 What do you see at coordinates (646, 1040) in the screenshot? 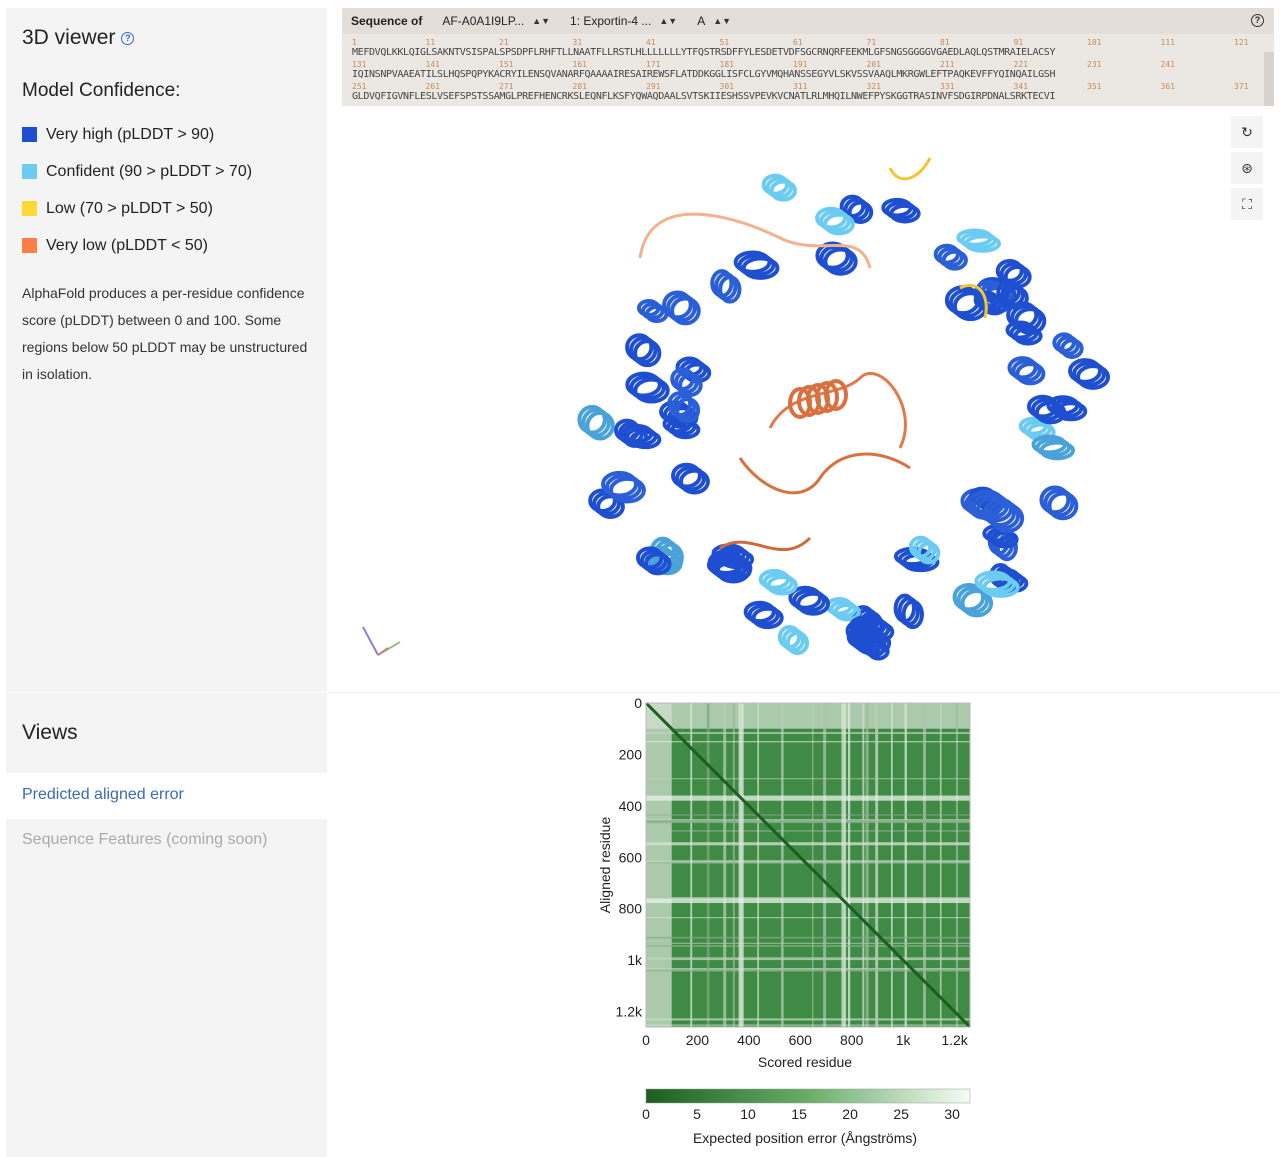
I see `x-tick-label: 0` at bounding box center [646, 1040].